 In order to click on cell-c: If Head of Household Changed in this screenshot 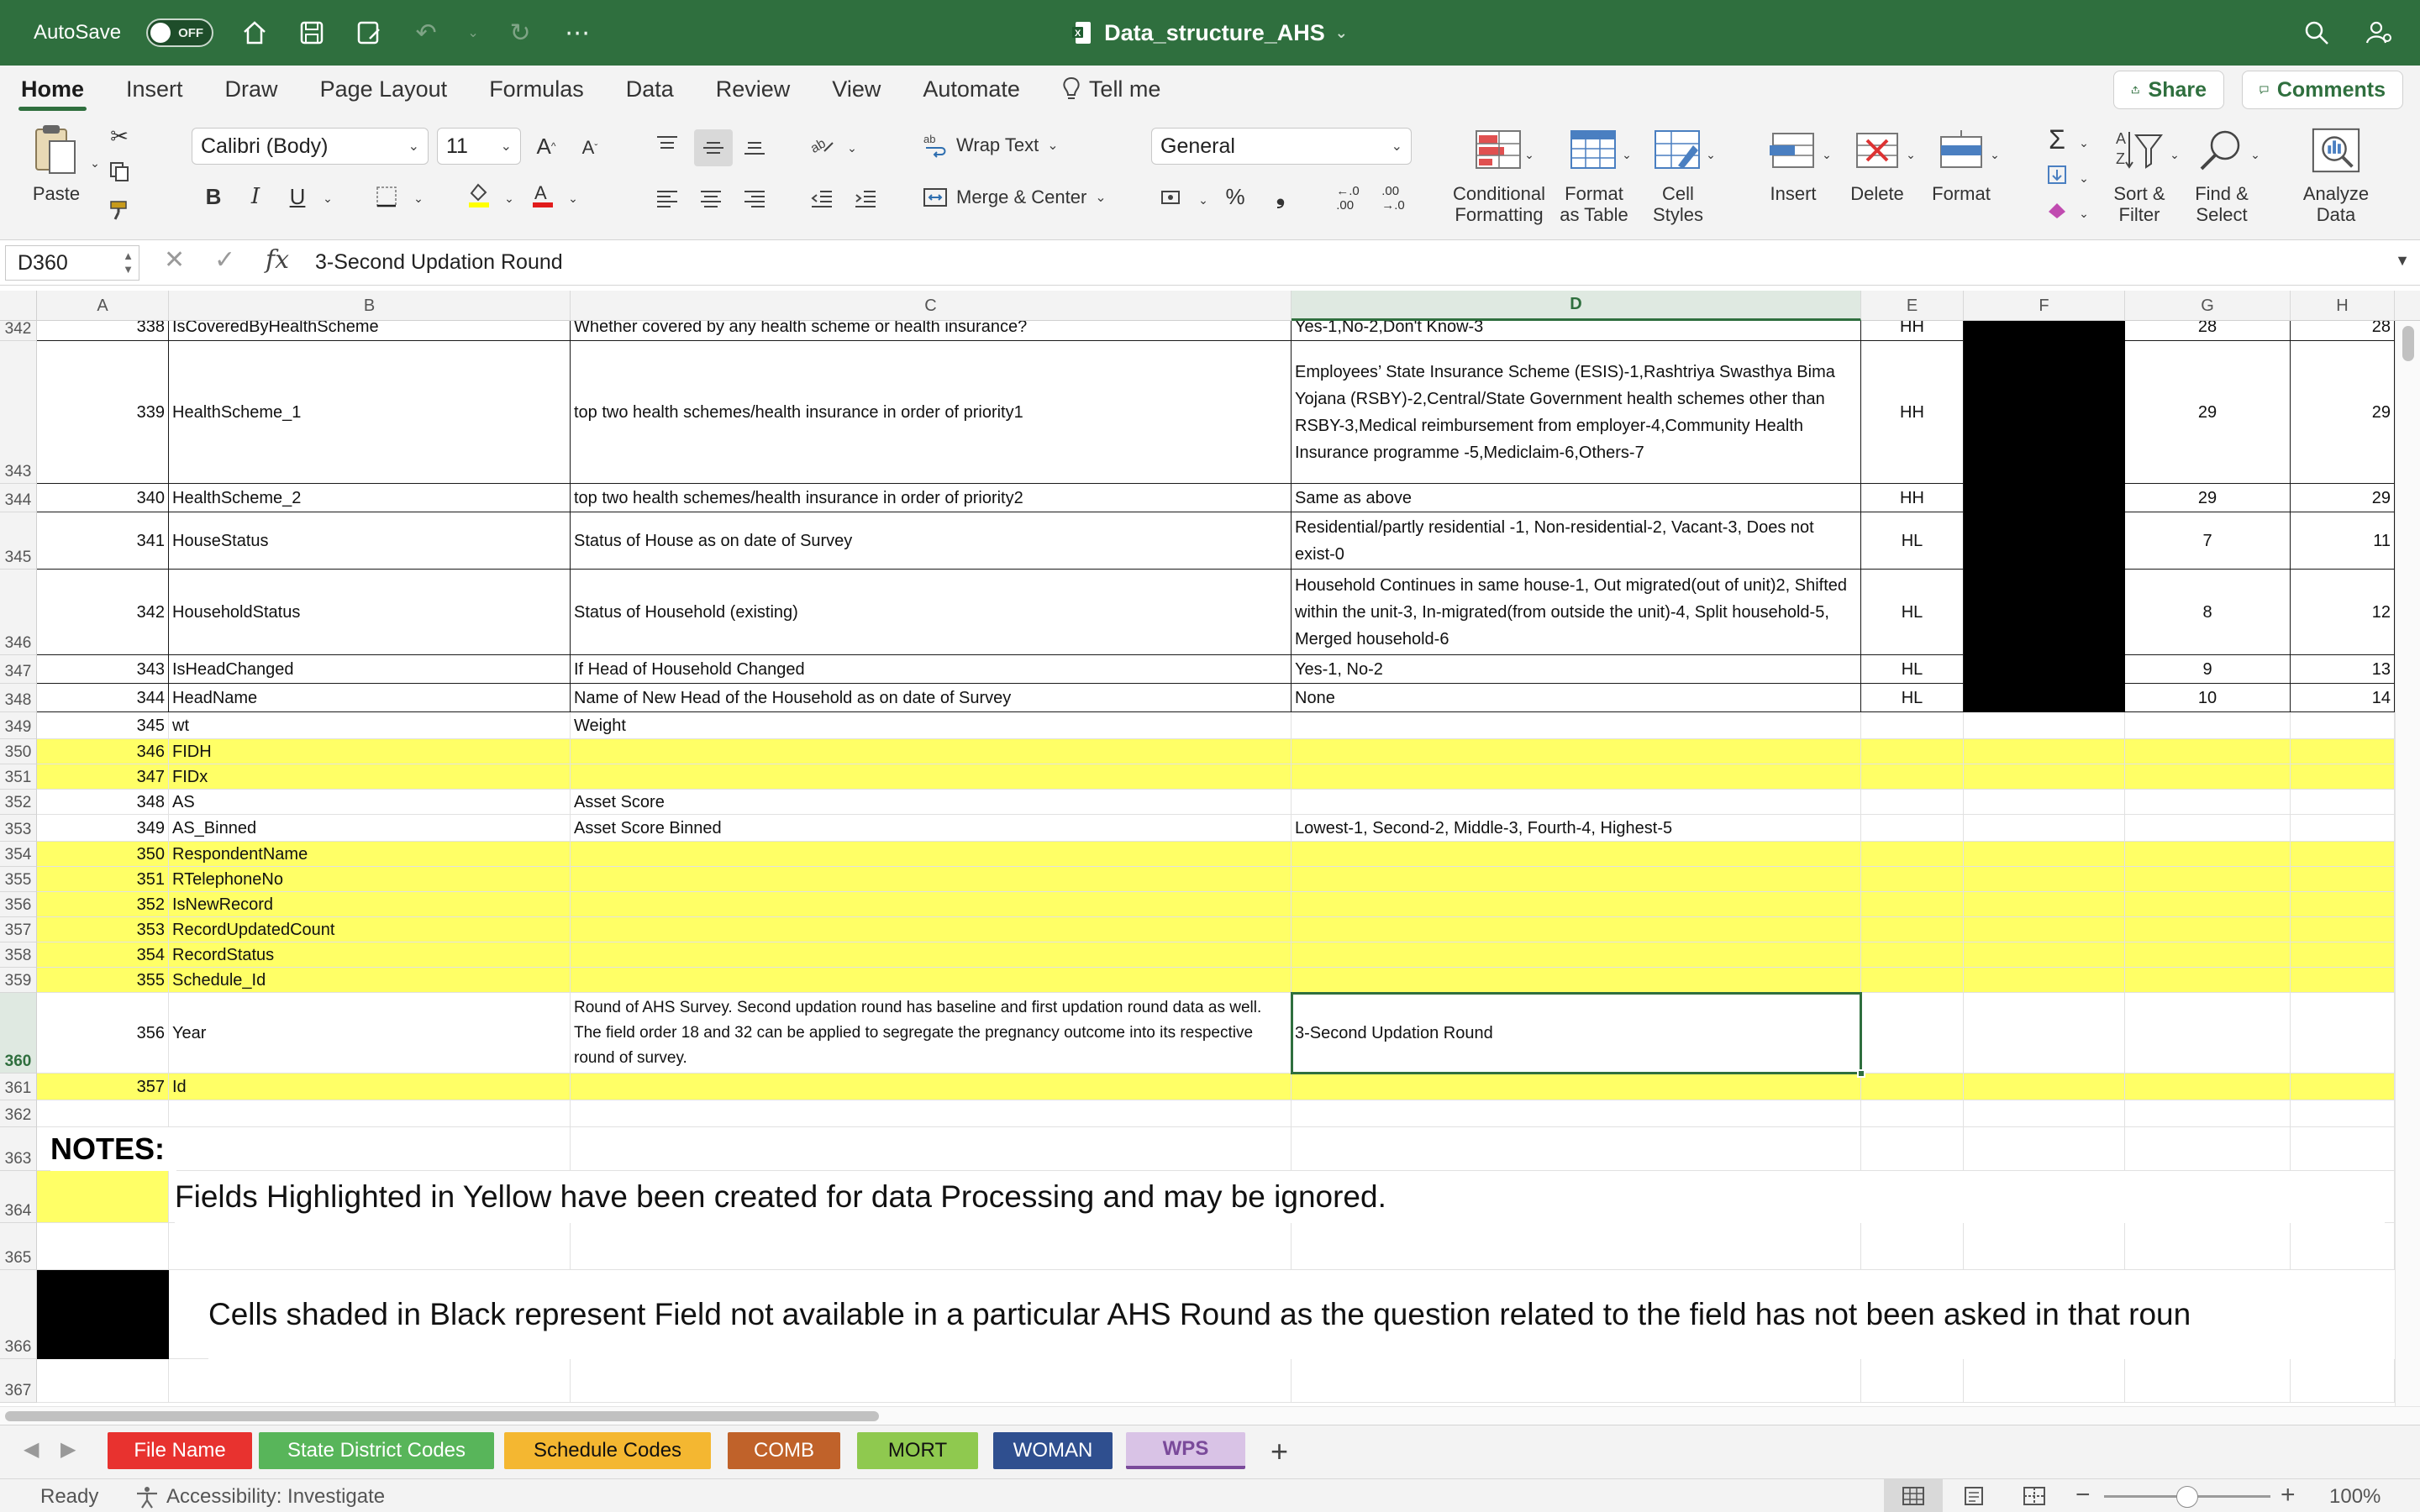, I will do `click(931, 669)`.